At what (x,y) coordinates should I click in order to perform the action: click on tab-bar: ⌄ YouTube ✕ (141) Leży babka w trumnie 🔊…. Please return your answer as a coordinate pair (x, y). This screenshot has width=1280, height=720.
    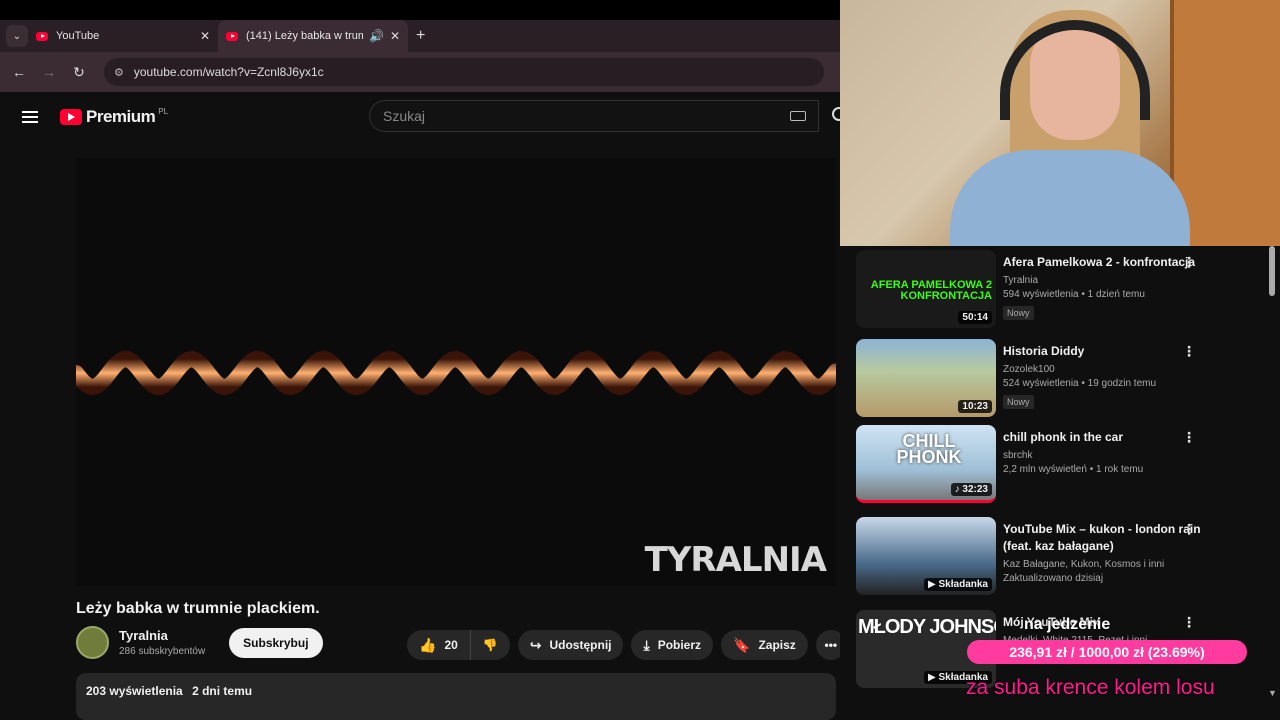
    Looking at the image, I should click on (420, 36).